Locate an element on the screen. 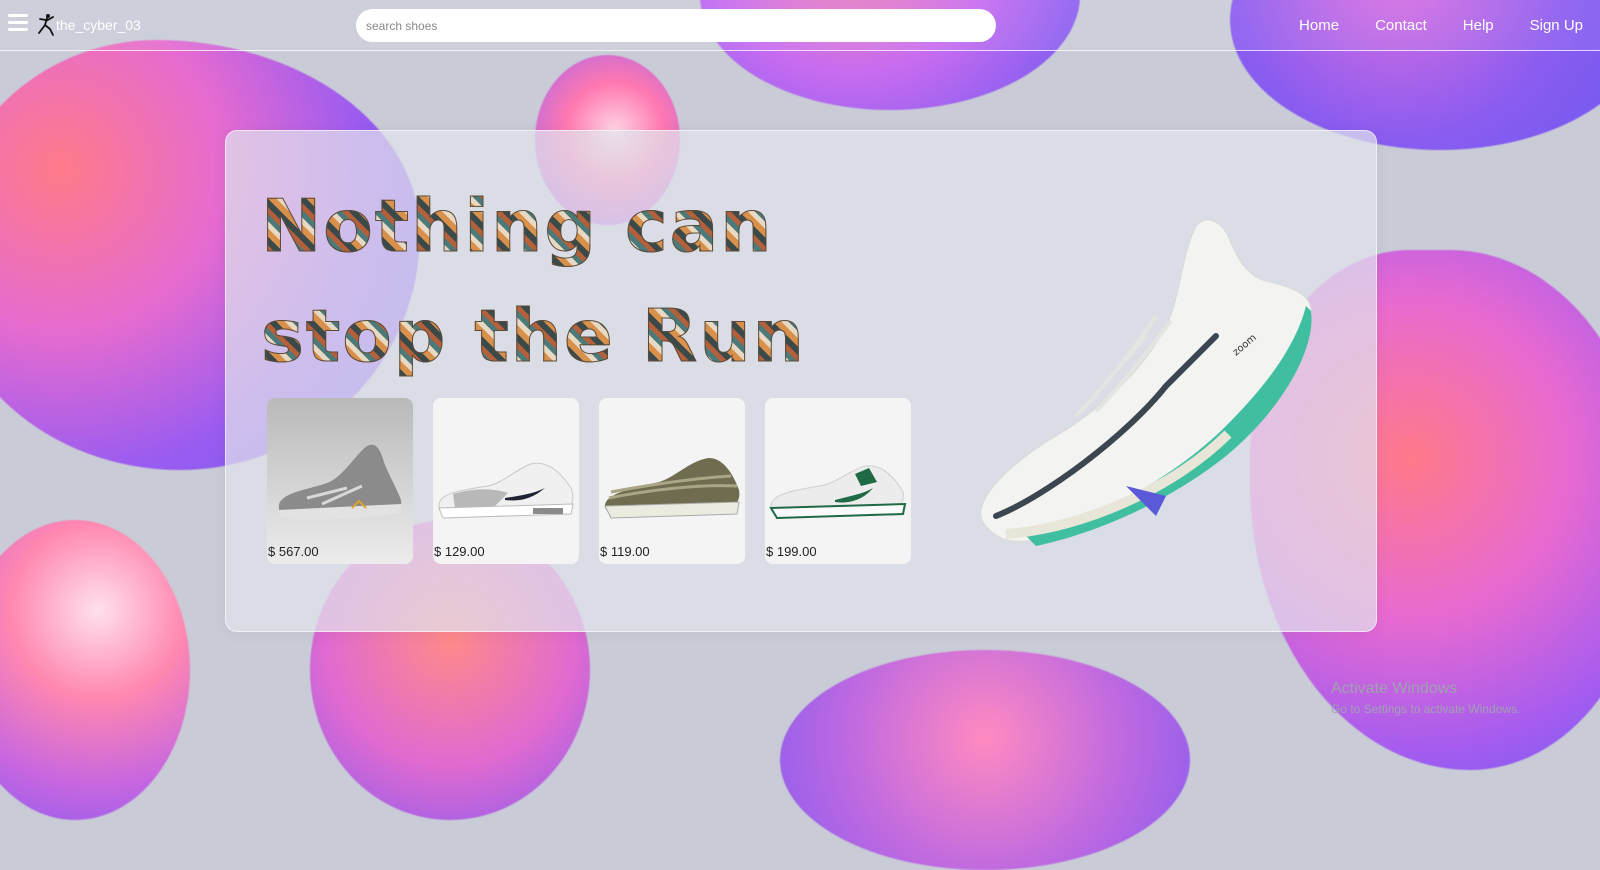 This screenshot has width=1600, height=870. product-card: $ 119.00 is located at coordinates (672, 481).